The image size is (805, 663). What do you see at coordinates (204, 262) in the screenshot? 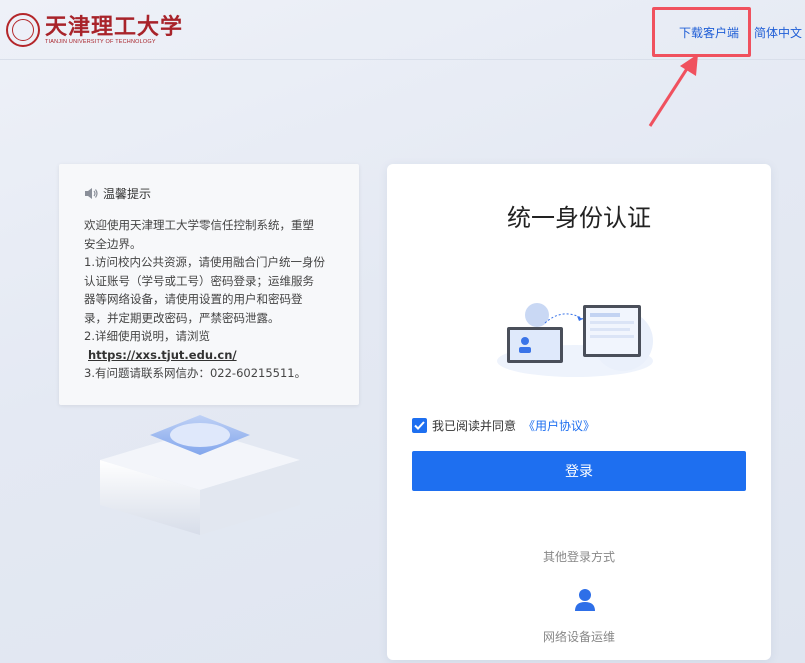
I see `notice-line: 1.访问校内公共资源，请使用融合门户统一身份` at bounding box center [204, 262].